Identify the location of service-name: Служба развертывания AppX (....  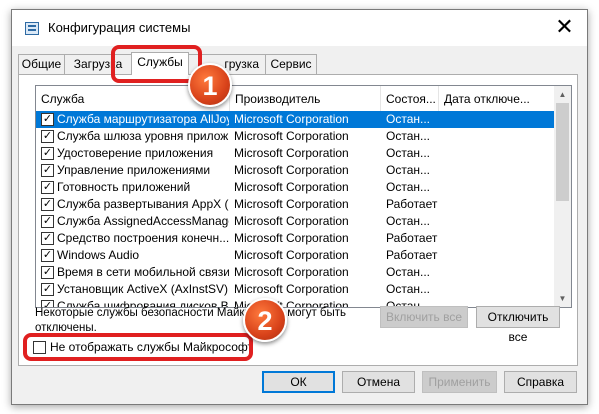
(143, 204).